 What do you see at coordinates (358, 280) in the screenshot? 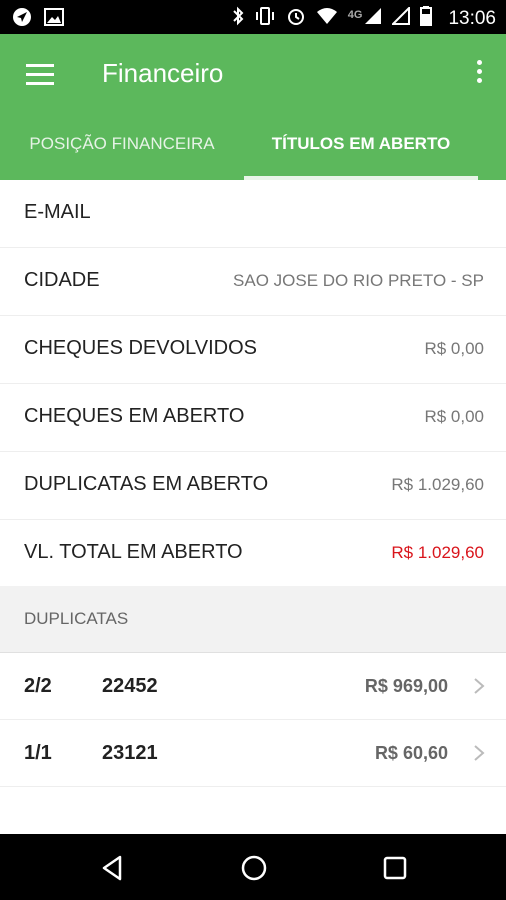
I see `info-value: SAO JOSE DO RIO PRETO - SP` at bounding box center [358, 280].